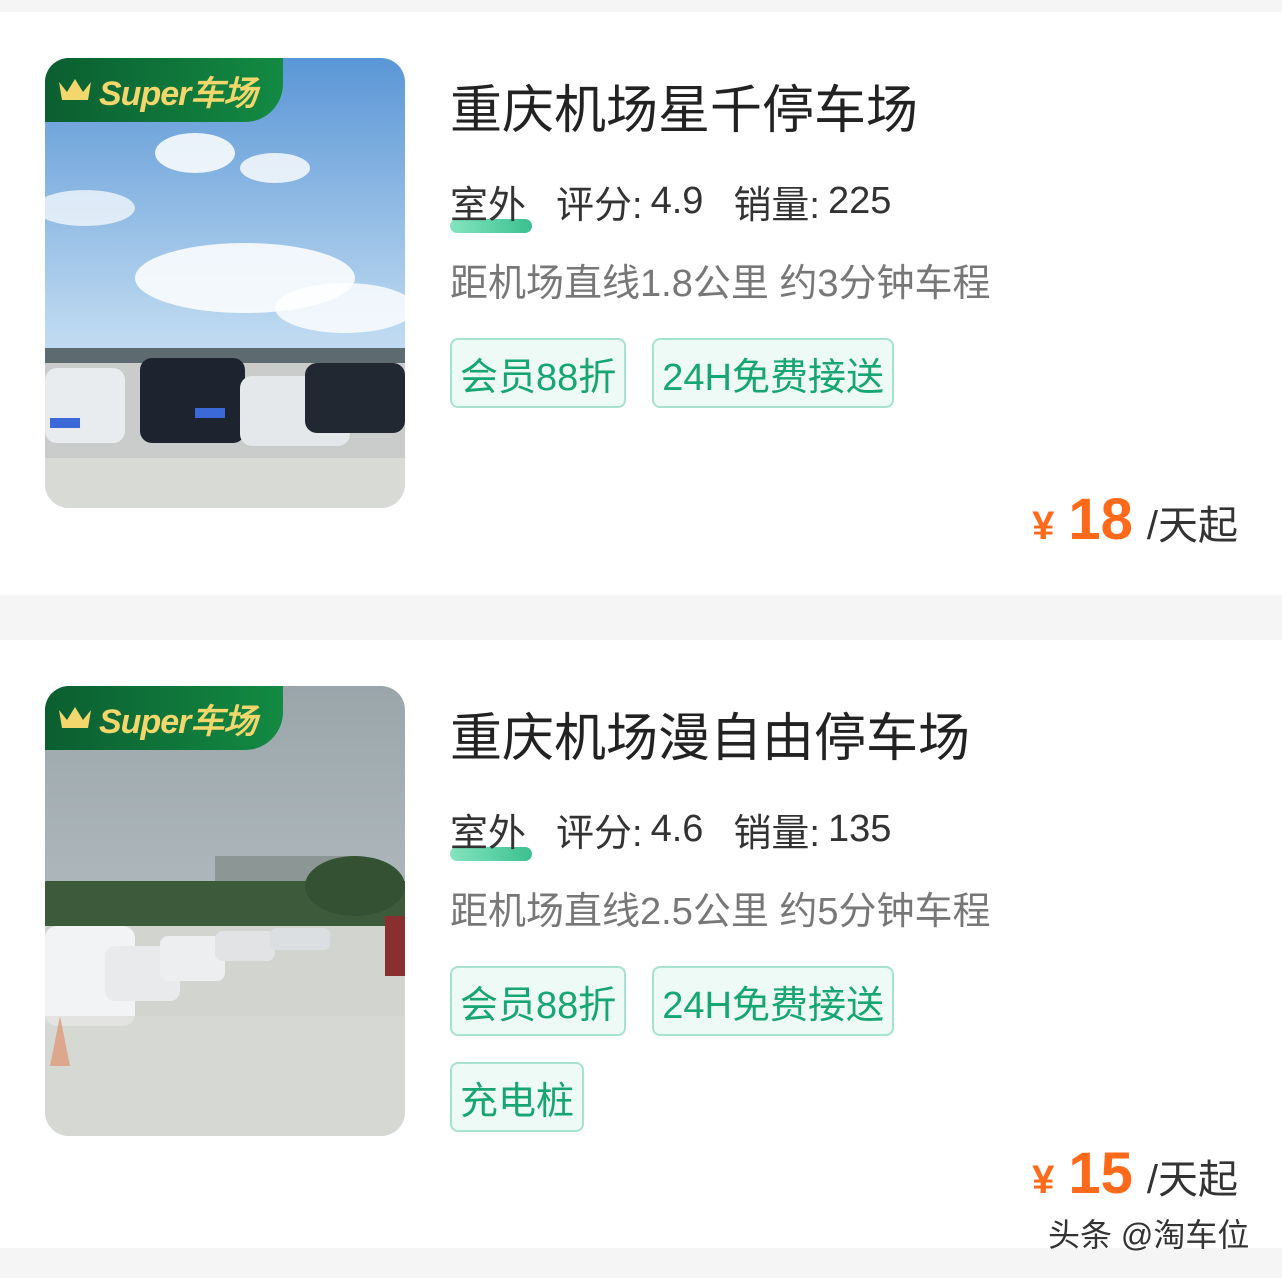 Image resolution: width=1282 pixels, height=1278 pixels. Describe the element at coordinates (677, 200) in the screenshot. I see `rating-value: 4.9` at that location.